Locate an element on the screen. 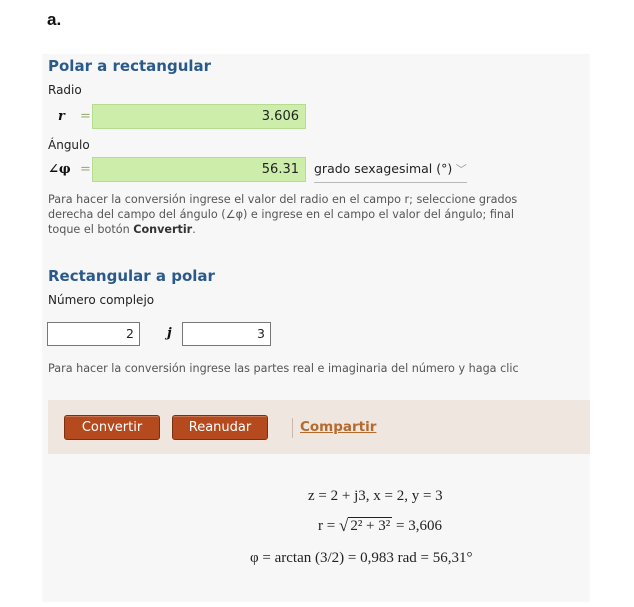 The width and height of the screenshot is (634, 607). sqrt-expression: √ 2² + 3² is located at coordinates (365, 525).